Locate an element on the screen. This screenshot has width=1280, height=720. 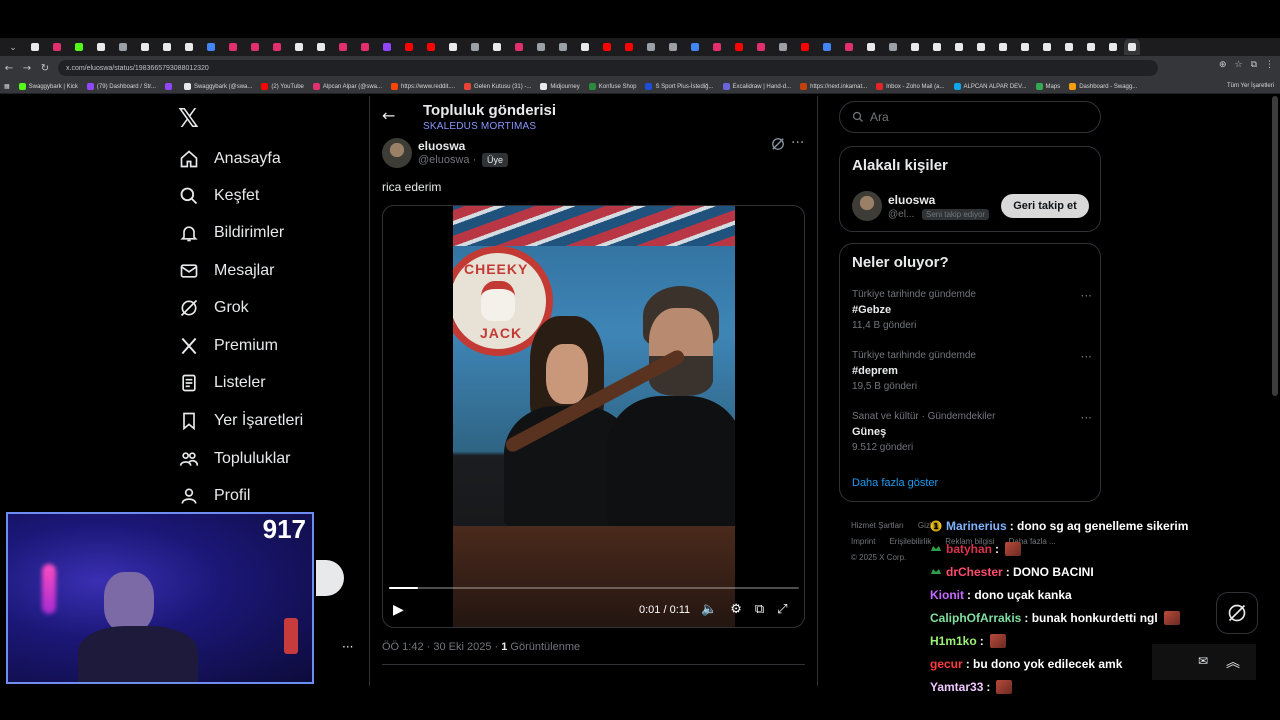
nav-item-grok: Grok is located at coordinates (213, 308).